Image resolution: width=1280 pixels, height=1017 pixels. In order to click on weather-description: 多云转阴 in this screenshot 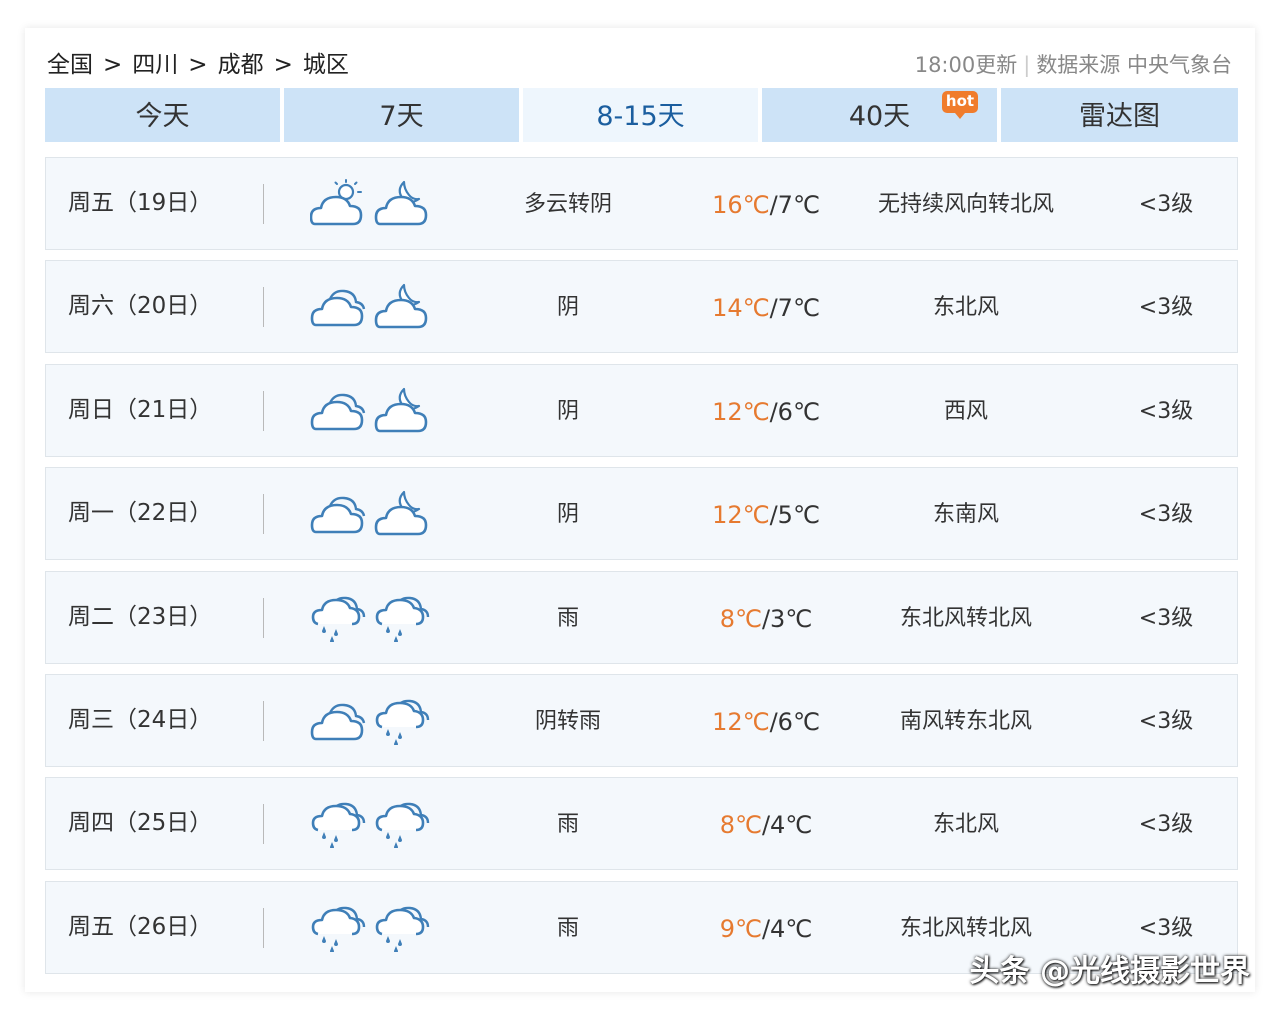, I will do `click(567, 204)`.